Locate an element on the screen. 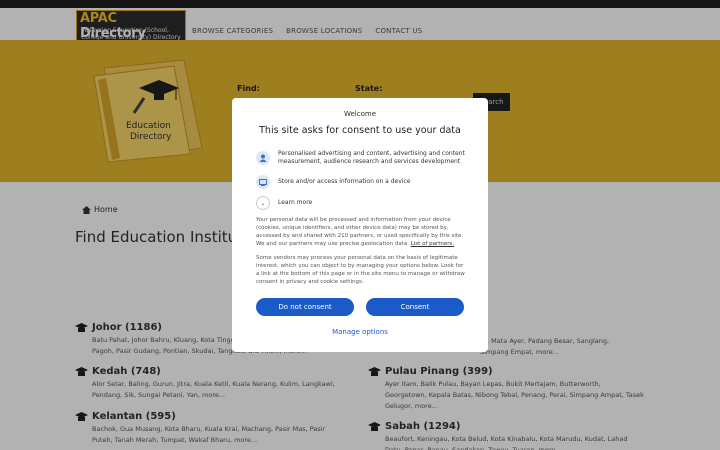 The height and width of the screenshot is (450, 720). manage-options-button: Manage options is located at coordinates (360, 332).